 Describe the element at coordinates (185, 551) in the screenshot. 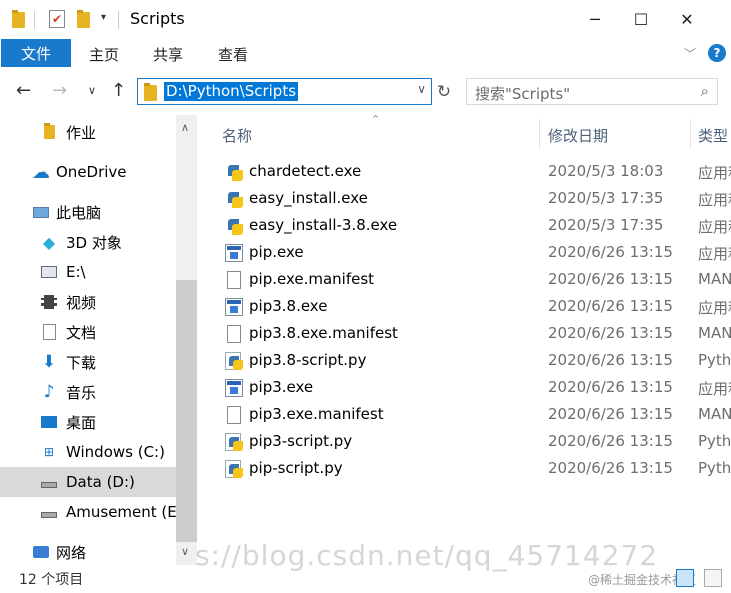

I see `scroll-down-icon: ∨` at that location.